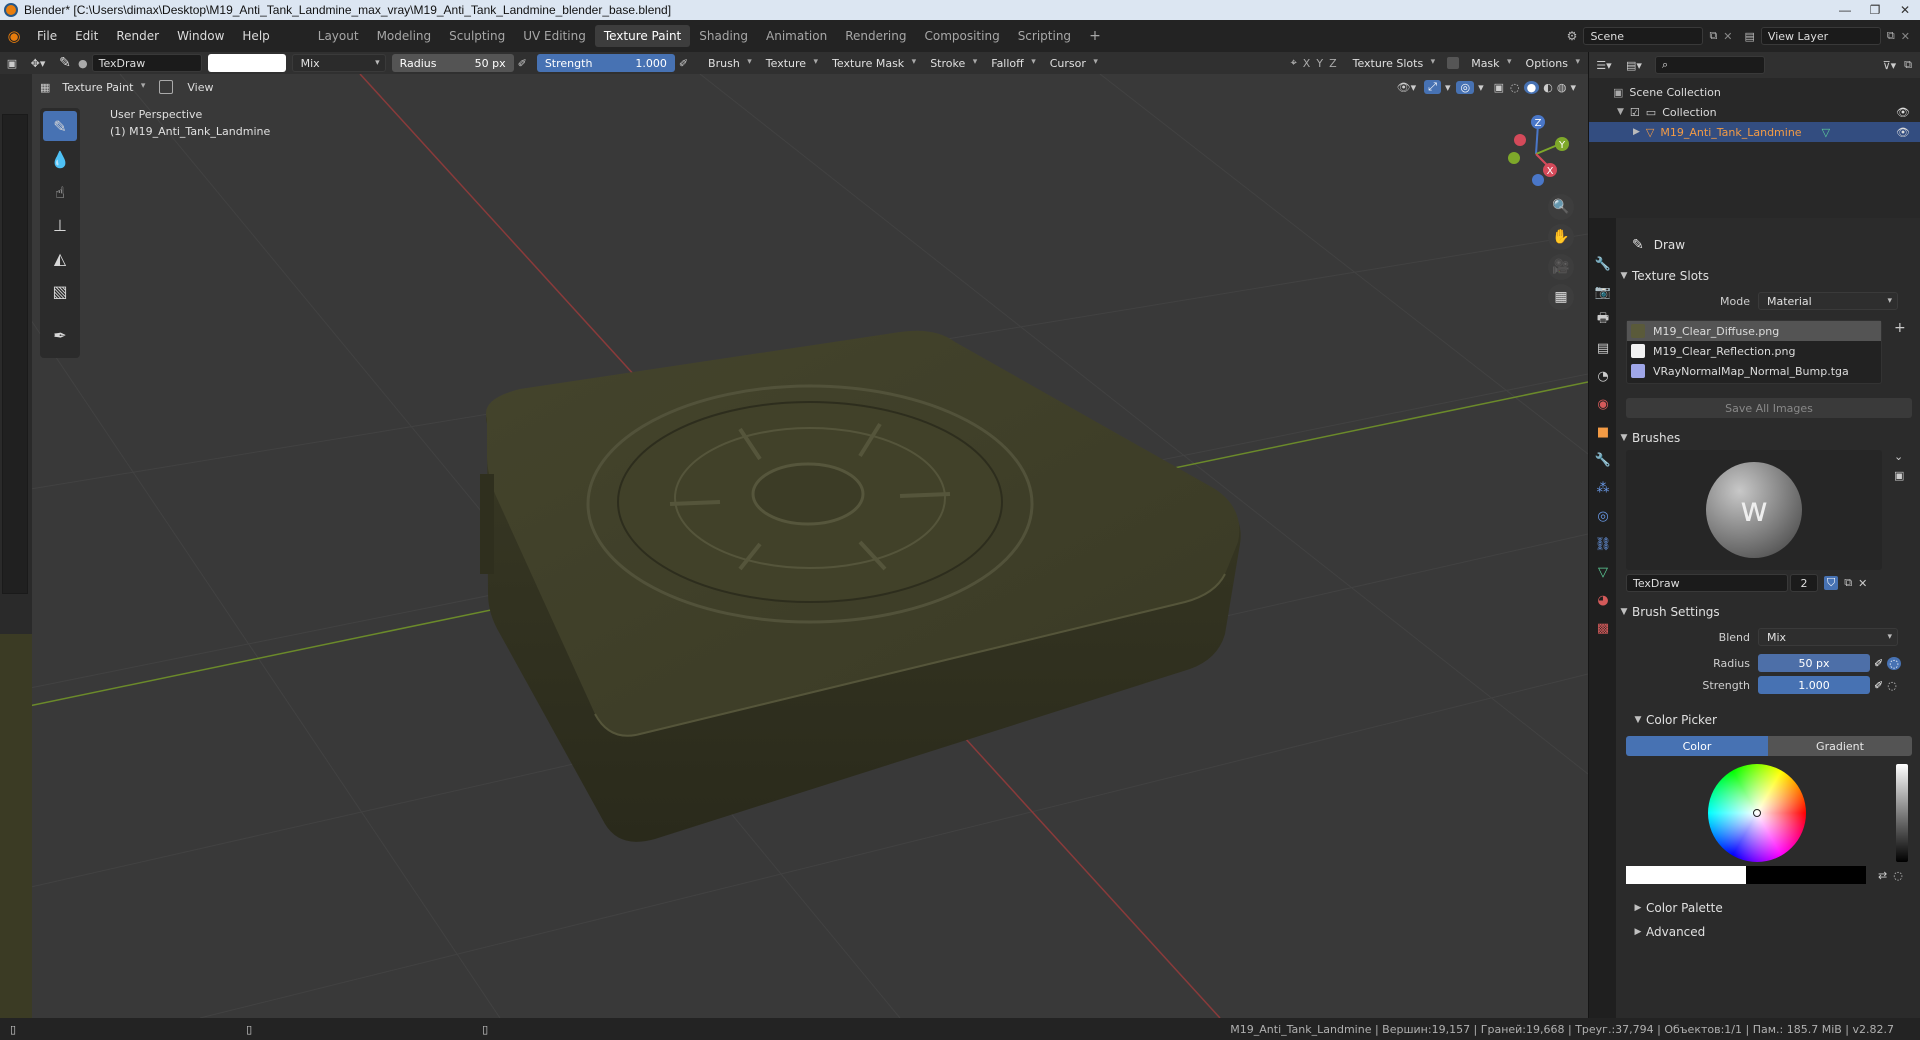 The image size is (1920, 1040). What do you see at coordinates (166, 87) in the screenshot?
I see `view-toggle-checkbox` at bounding box center [166, 87].